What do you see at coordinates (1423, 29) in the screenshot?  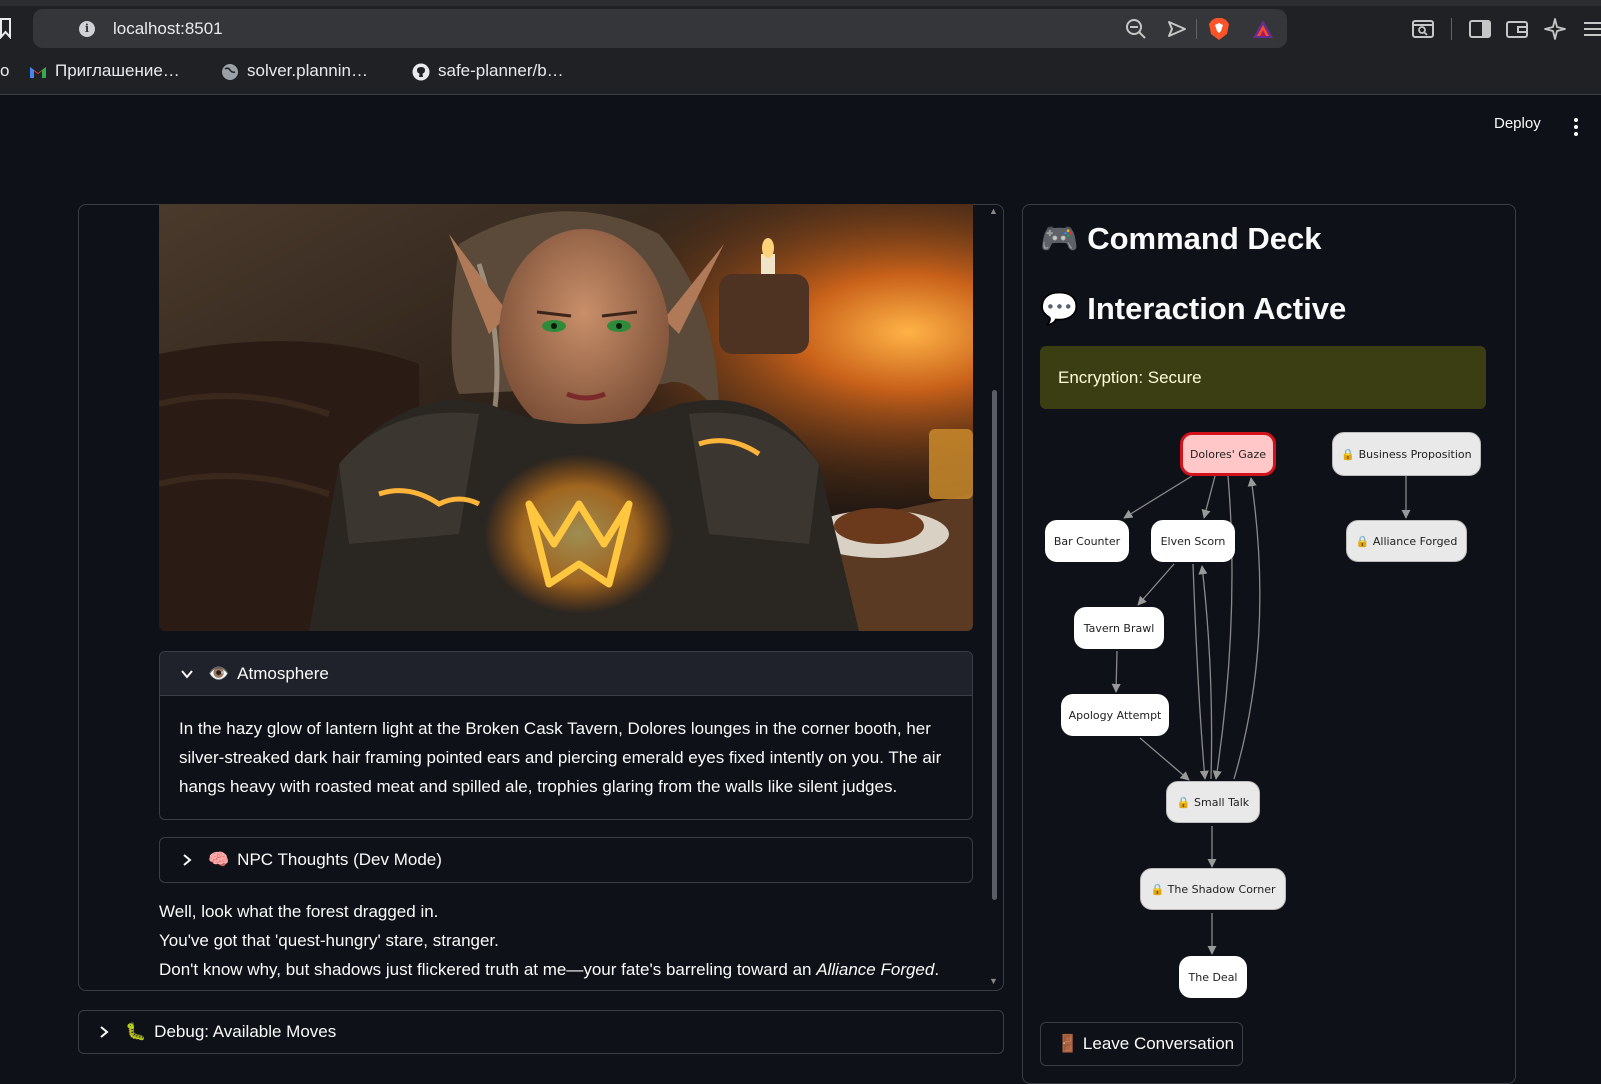 I see `screenshot-search-icon` at bounding box center [1423, 29].